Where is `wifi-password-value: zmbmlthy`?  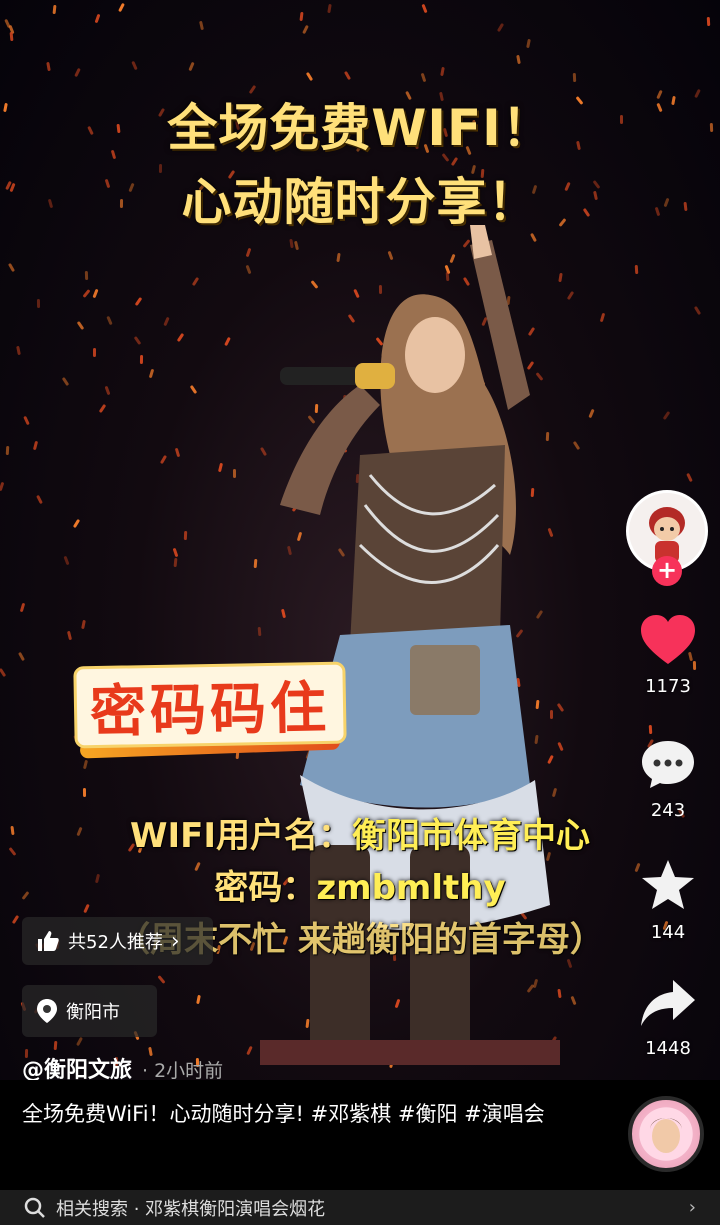
wifi-password-value: zmbmlthy is located at coordinates (411, 888).